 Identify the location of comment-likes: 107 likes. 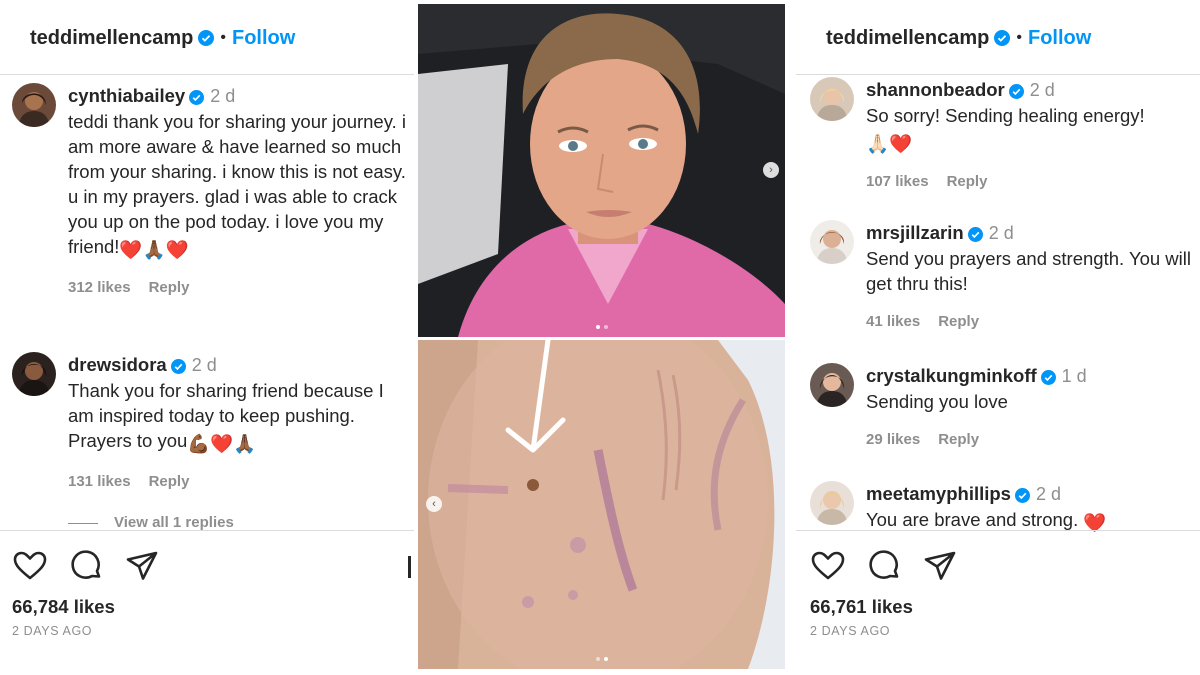
(897, 181).